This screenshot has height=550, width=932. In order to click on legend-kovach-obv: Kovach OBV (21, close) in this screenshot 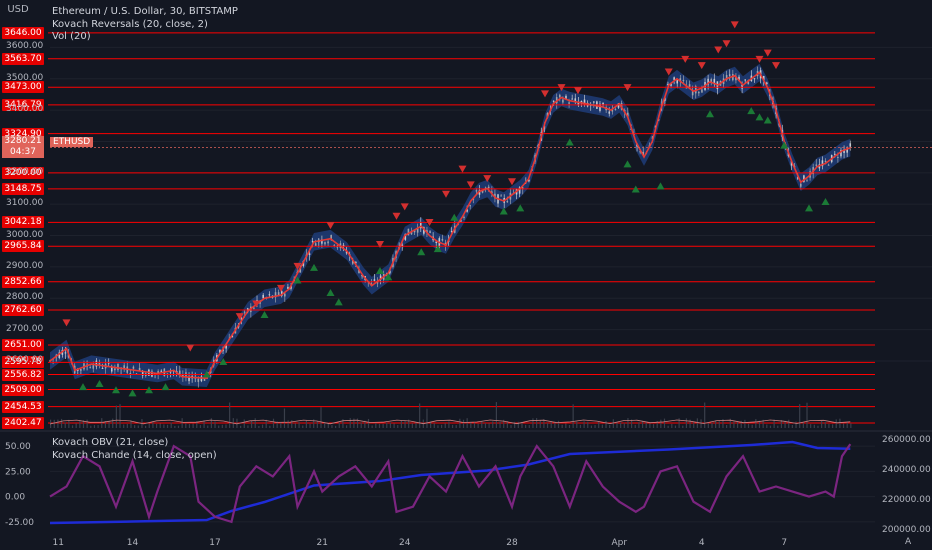, I will do `click(110, 442)`.